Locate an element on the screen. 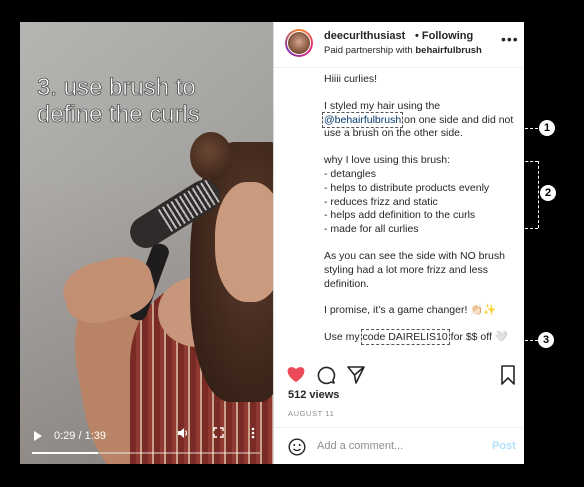  volume-icon is located at coordinates (183, 434).